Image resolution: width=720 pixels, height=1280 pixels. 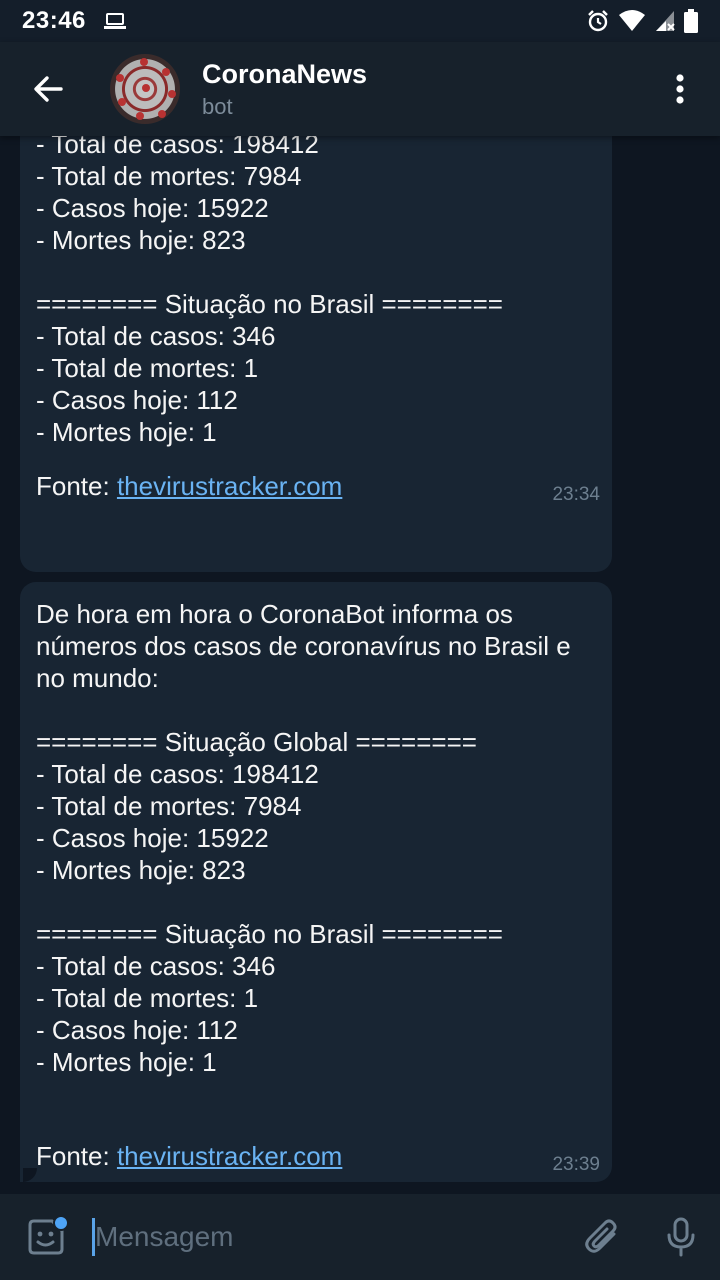 I want to click on back-button, so click(x=48, y=89).